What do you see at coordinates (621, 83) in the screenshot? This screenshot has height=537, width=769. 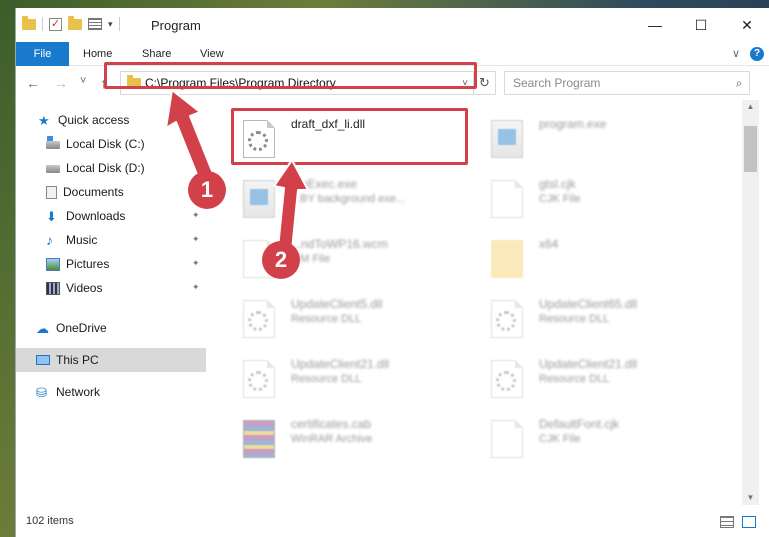 I see `search-input: Search Program` at bounding box center [621, 83].